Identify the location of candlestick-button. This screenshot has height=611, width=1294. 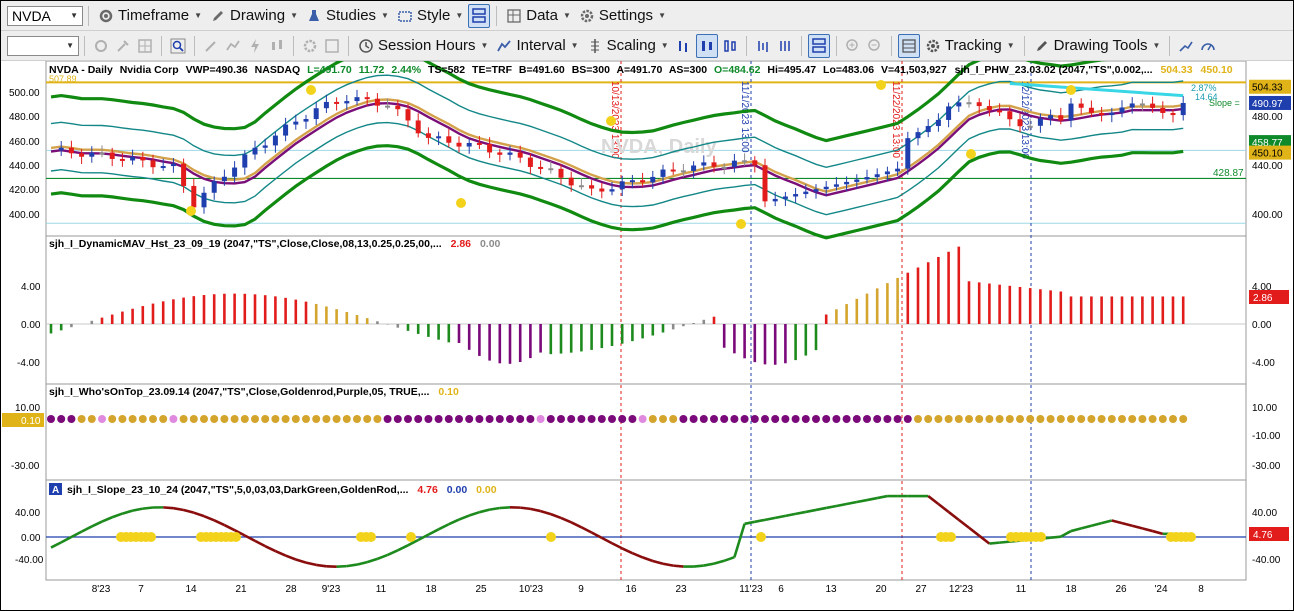
(706, 45).